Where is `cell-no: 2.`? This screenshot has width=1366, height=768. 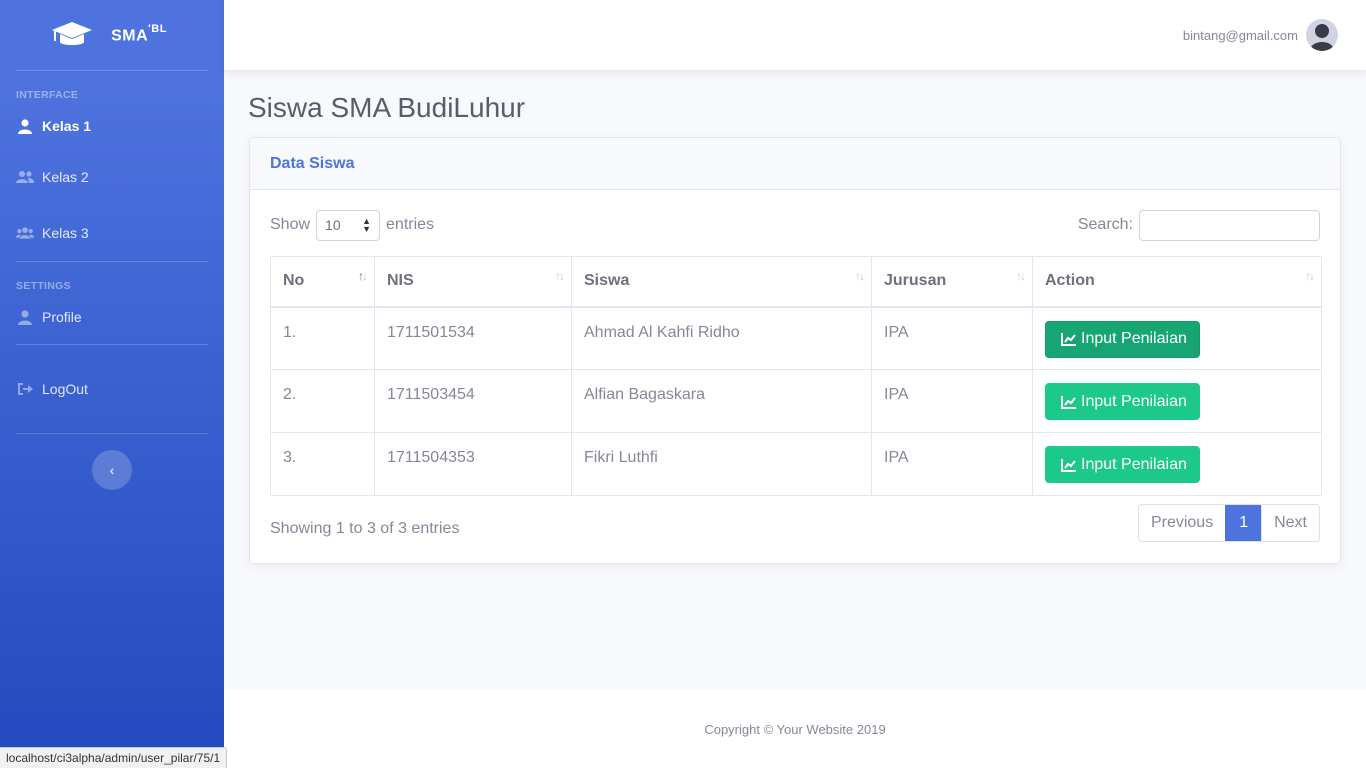
cell-no: 2. is located at coordinates (322, 401).